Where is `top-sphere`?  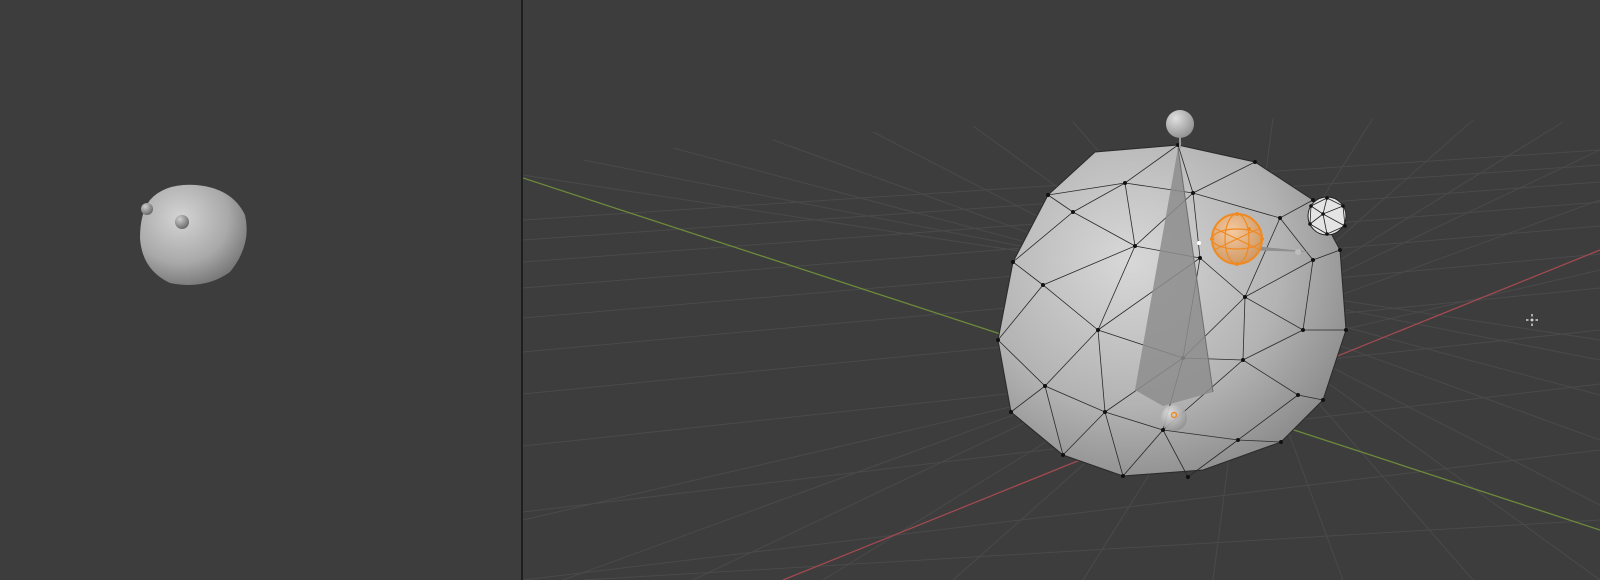 top-sphere is located at coordinates (1180, 129).